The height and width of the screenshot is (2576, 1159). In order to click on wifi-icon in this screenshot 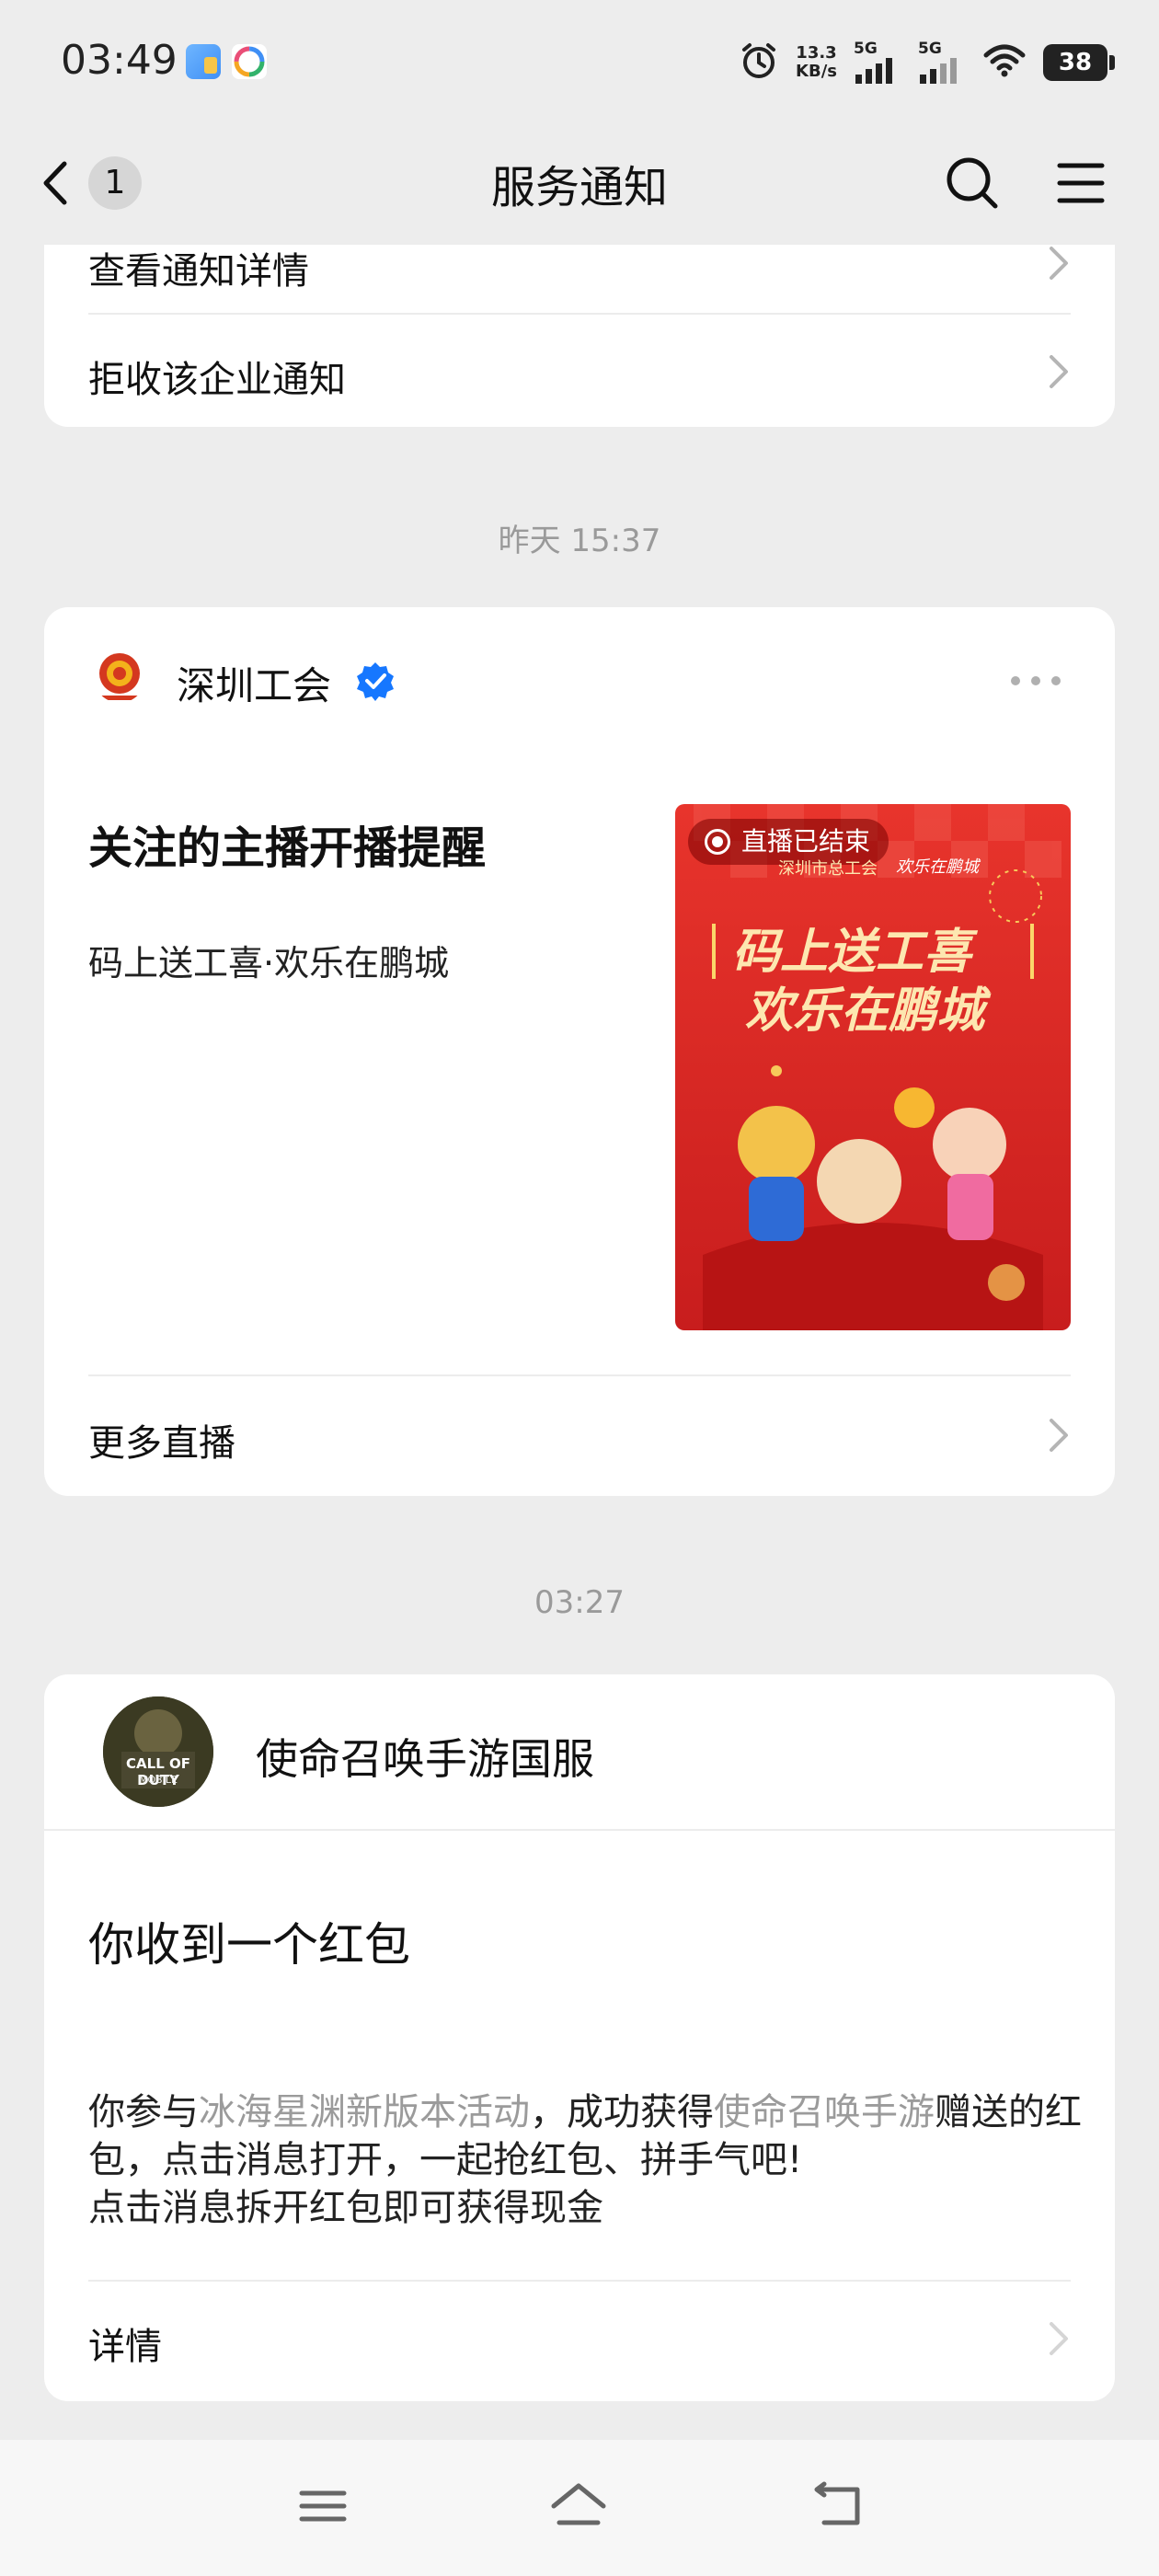, I will do `click(1004, 62)`.